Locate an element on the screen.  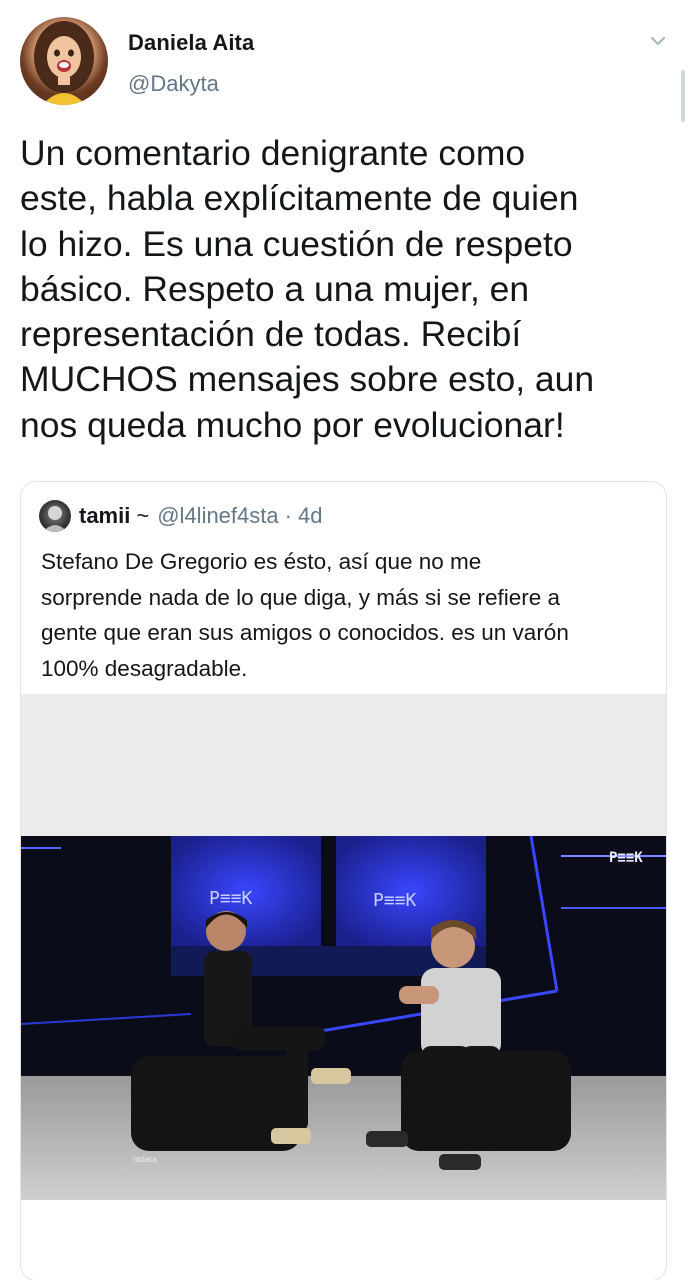
screen-logo-right: P≡≡K is located at coordinates (395, 900).